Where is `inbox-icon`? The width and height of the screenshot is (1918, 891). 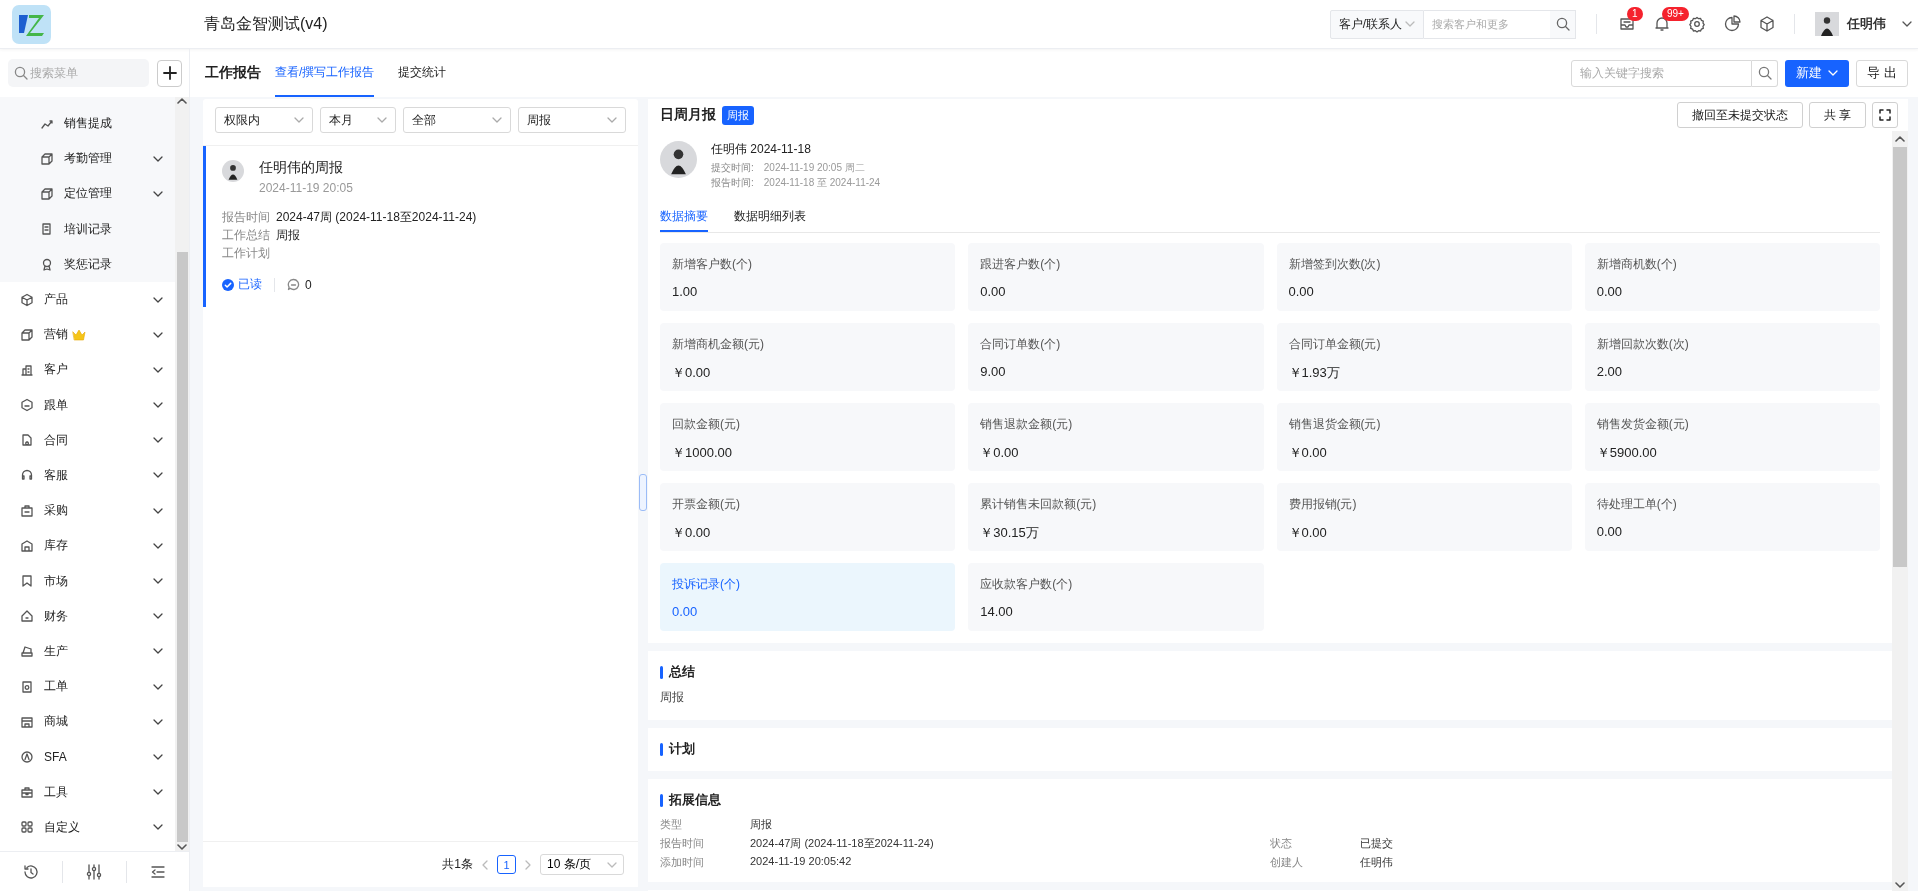
inbox-icon is located at coordinates (1626, 24).